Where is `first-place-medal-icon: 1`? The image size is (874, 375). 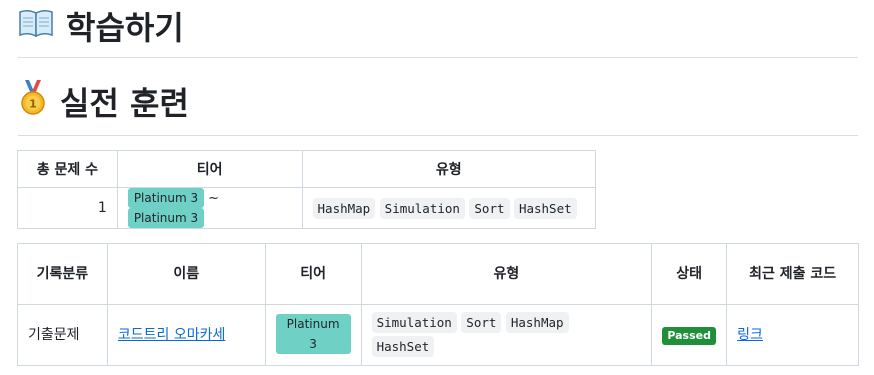
first-place-medal-icon: 1 is located at coordinates (33, 102).